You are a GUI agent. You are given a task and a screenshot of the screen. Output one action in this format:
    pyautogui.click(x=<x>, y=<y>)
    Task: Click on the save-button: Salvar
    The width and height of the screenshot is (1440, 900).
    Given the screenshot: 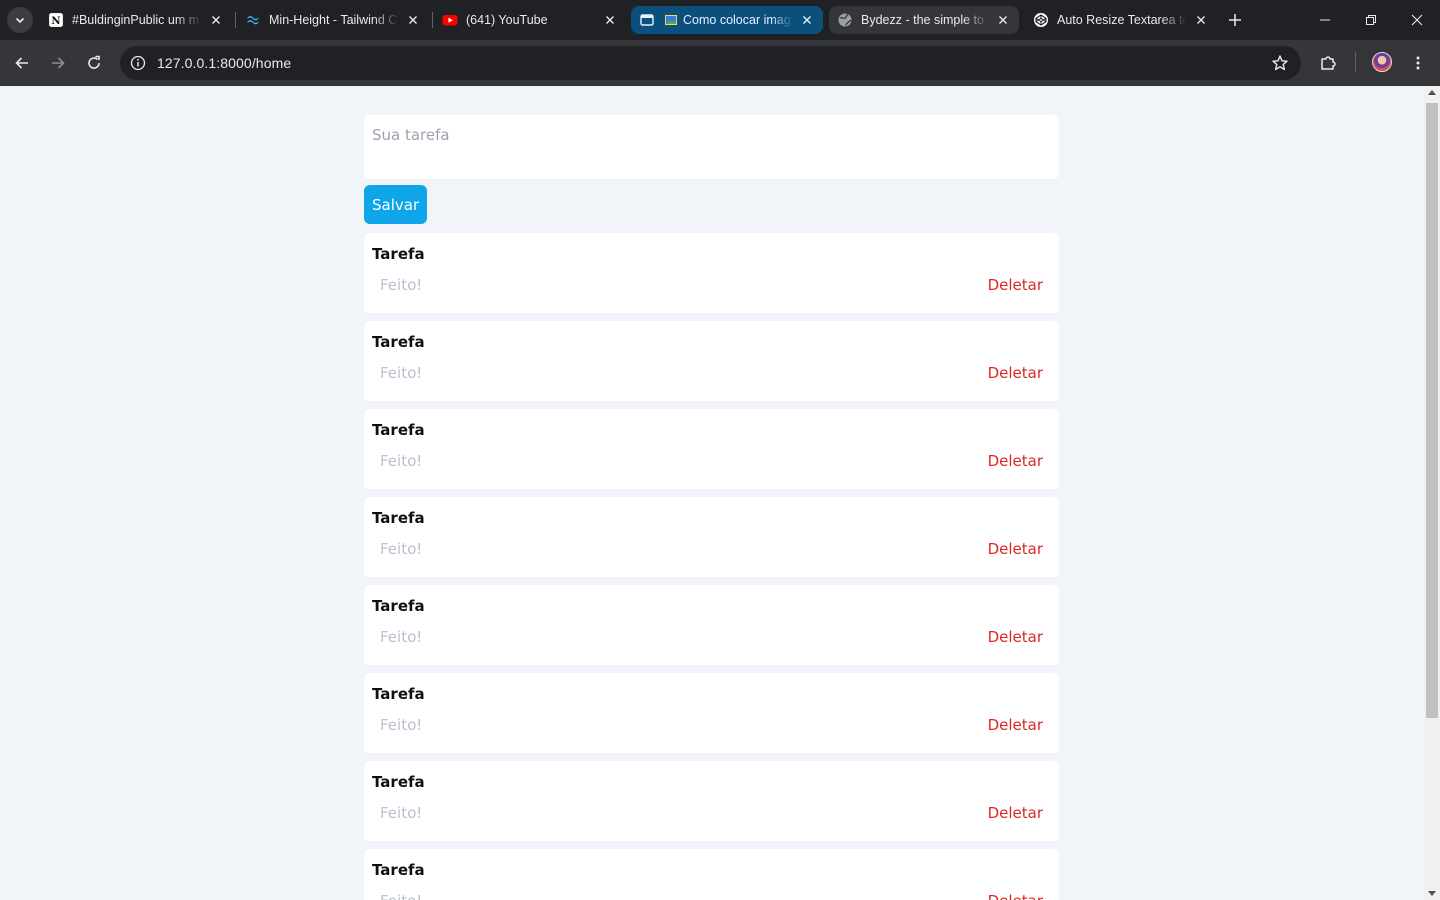 What is the action you would take?
    pyautogui.click(x=396, y=204)
    